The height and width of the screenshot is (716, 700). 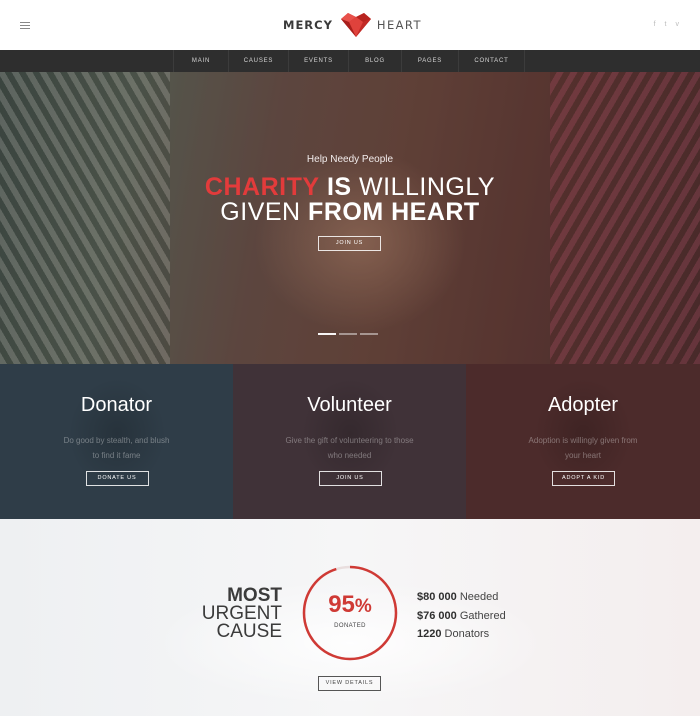 What do you see at coordinates (25, 25) in the screenshot?
I see `hamburger-icon` at bounding box center [25, 25].